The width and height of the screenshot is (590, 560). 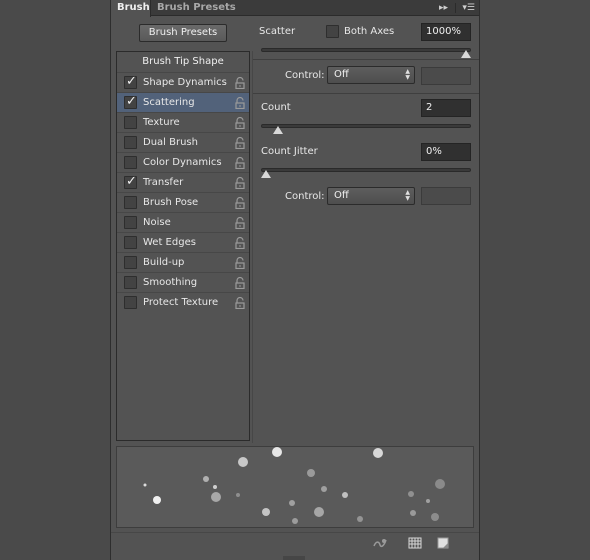 I want to click on list-item-smoothing: Smoothing, so click(x=183, y=282).